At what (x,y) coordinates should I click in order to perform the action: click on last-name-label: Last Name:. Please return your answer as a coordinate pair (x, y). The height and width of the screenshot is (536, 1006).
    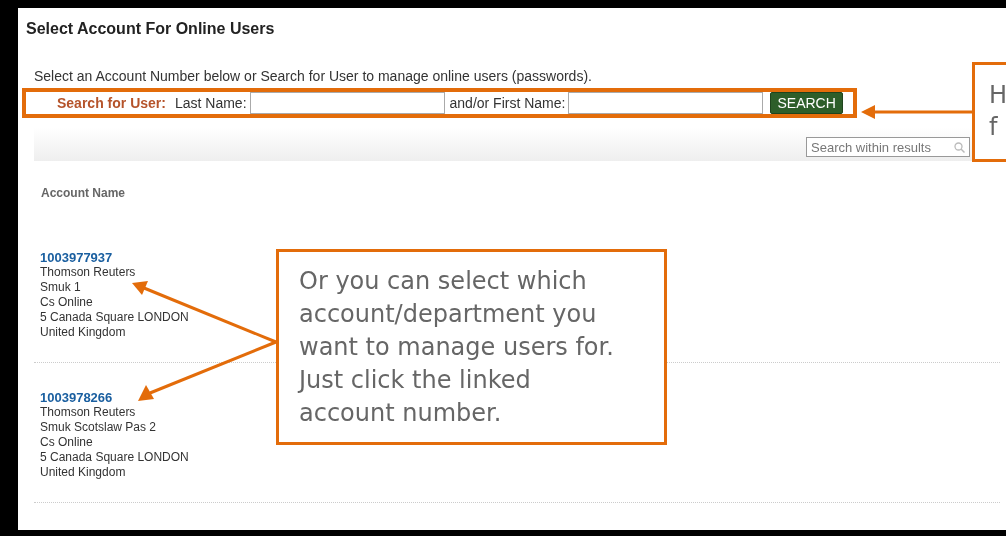
    Looking at the image, I should click on (210, 103).